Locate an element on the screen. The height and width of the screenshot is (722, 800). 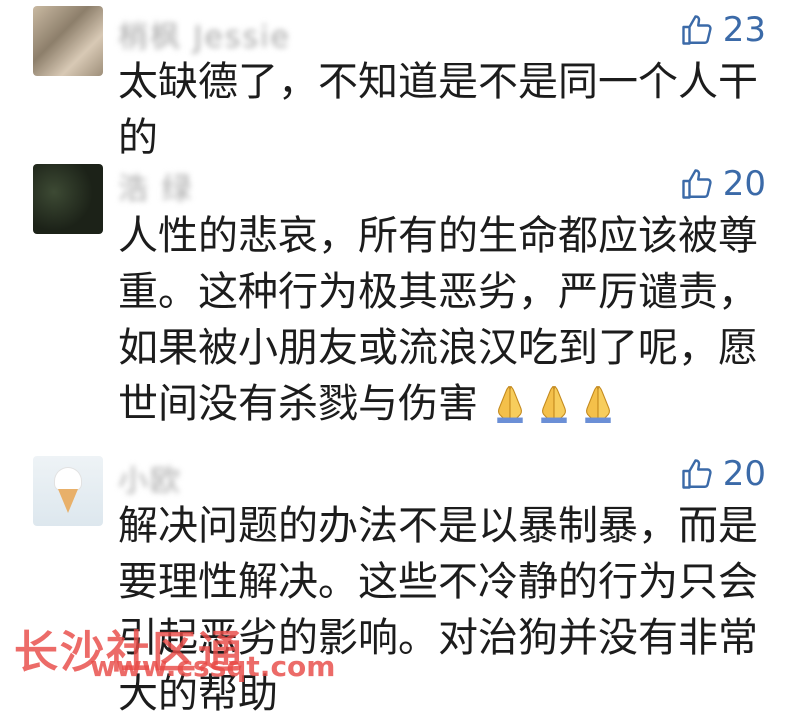
ice-cream-icon is located at coordinates (68, 479).